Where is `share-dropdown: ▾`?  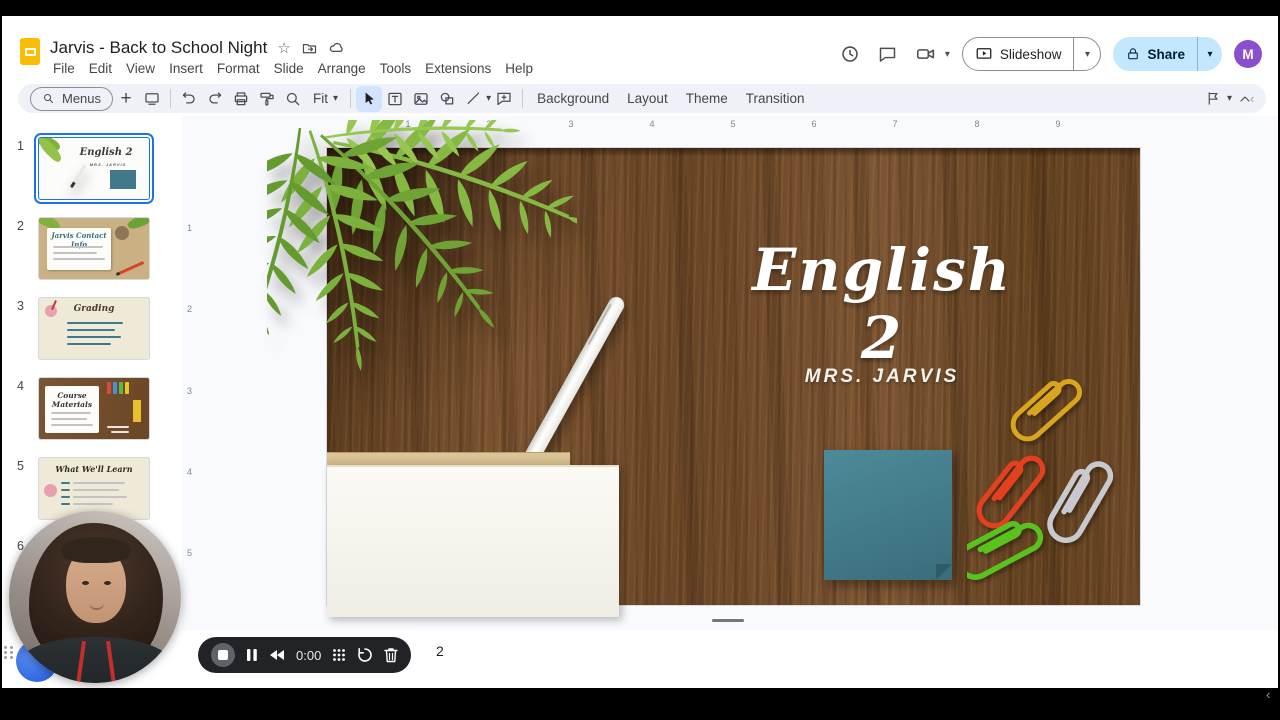 share-dropdown: ▾ is located at coordinates (1210, 54).